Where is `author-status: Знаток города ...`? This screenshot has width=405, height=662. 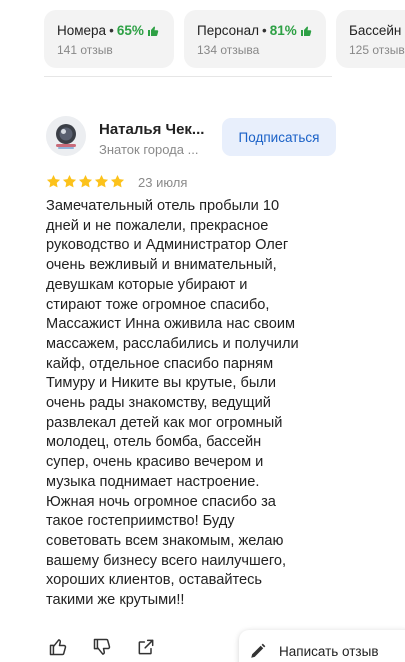 author-status: Знаток города ... is located at coordinates (149, 149).